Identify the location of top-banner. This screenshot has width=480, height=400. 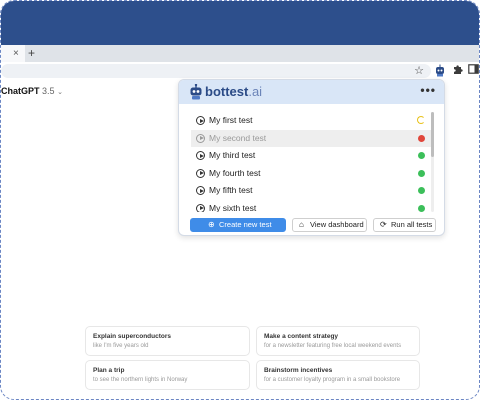
(240, 23).